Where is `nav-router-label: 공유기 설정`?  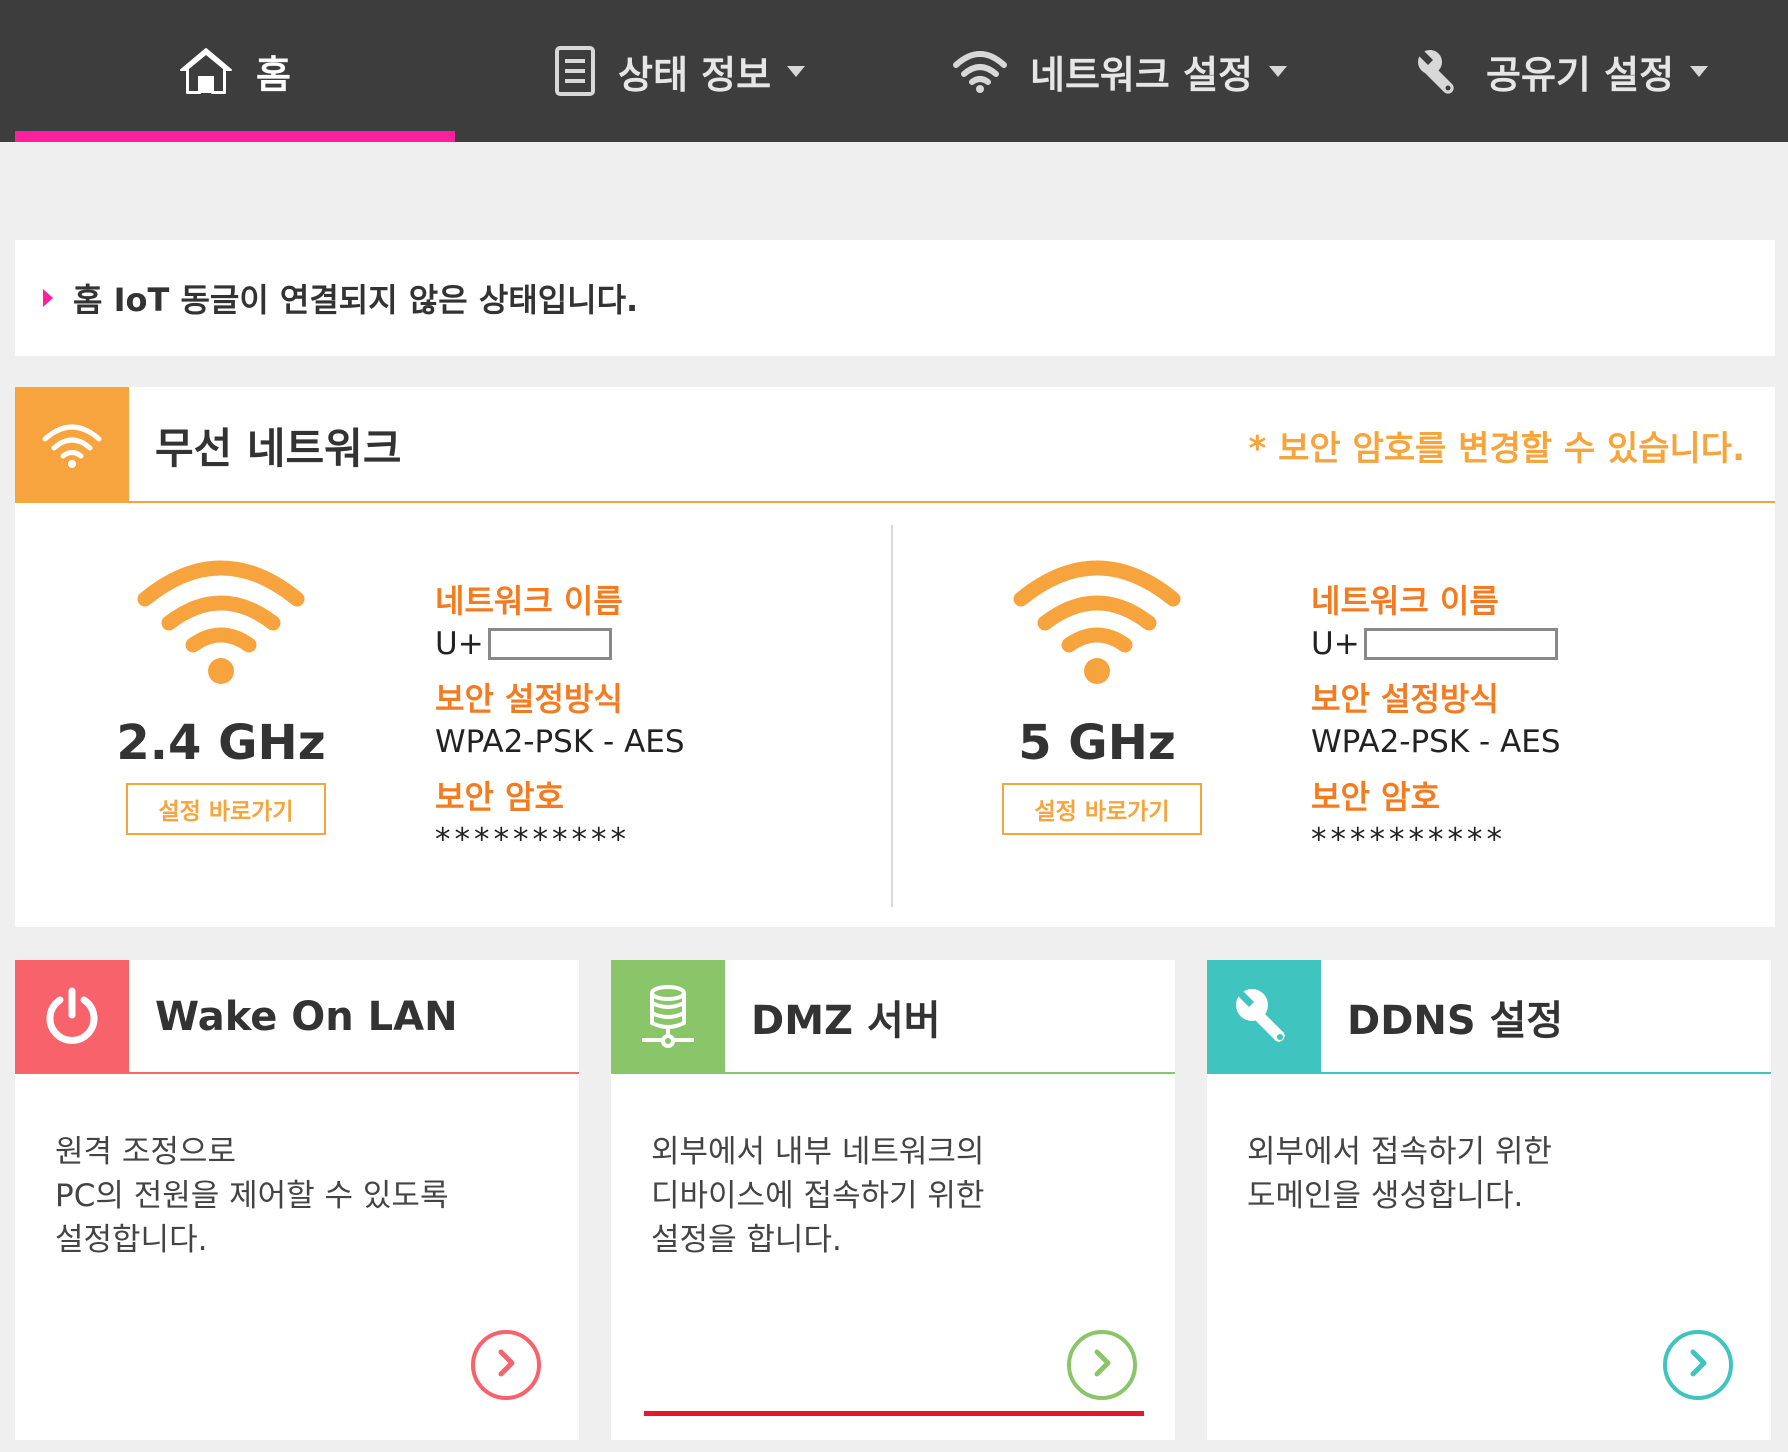 nav-router-label: 공유기 설정 is located at coordinates (1580, 74).